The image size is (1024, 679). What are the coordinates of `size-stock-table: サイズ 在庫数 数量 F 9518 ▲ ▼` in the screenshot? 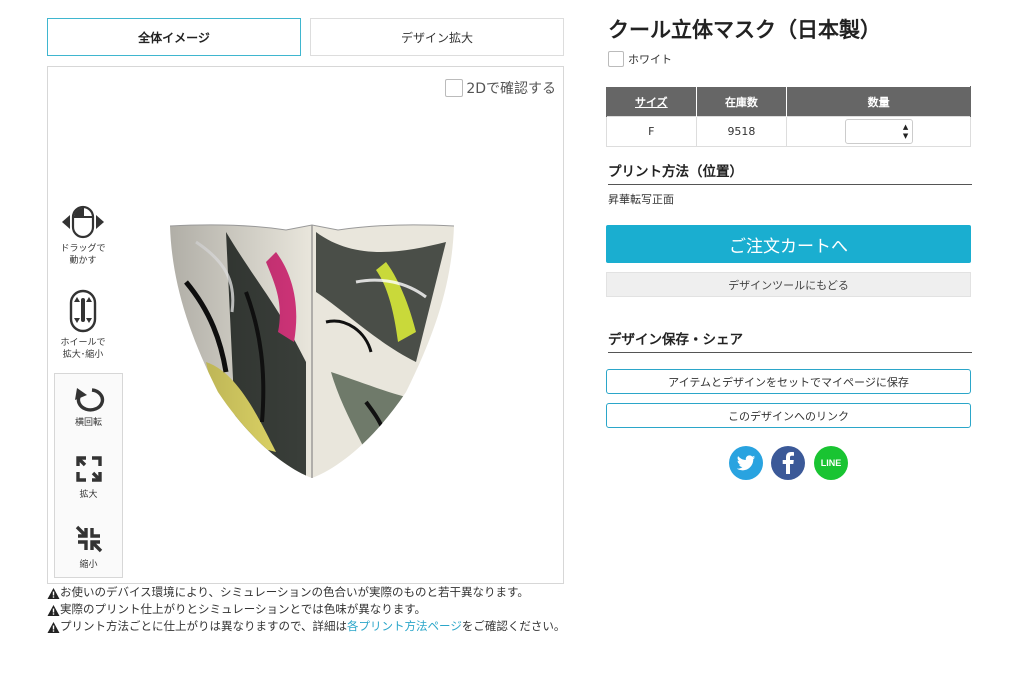 It's located at (788, 116).